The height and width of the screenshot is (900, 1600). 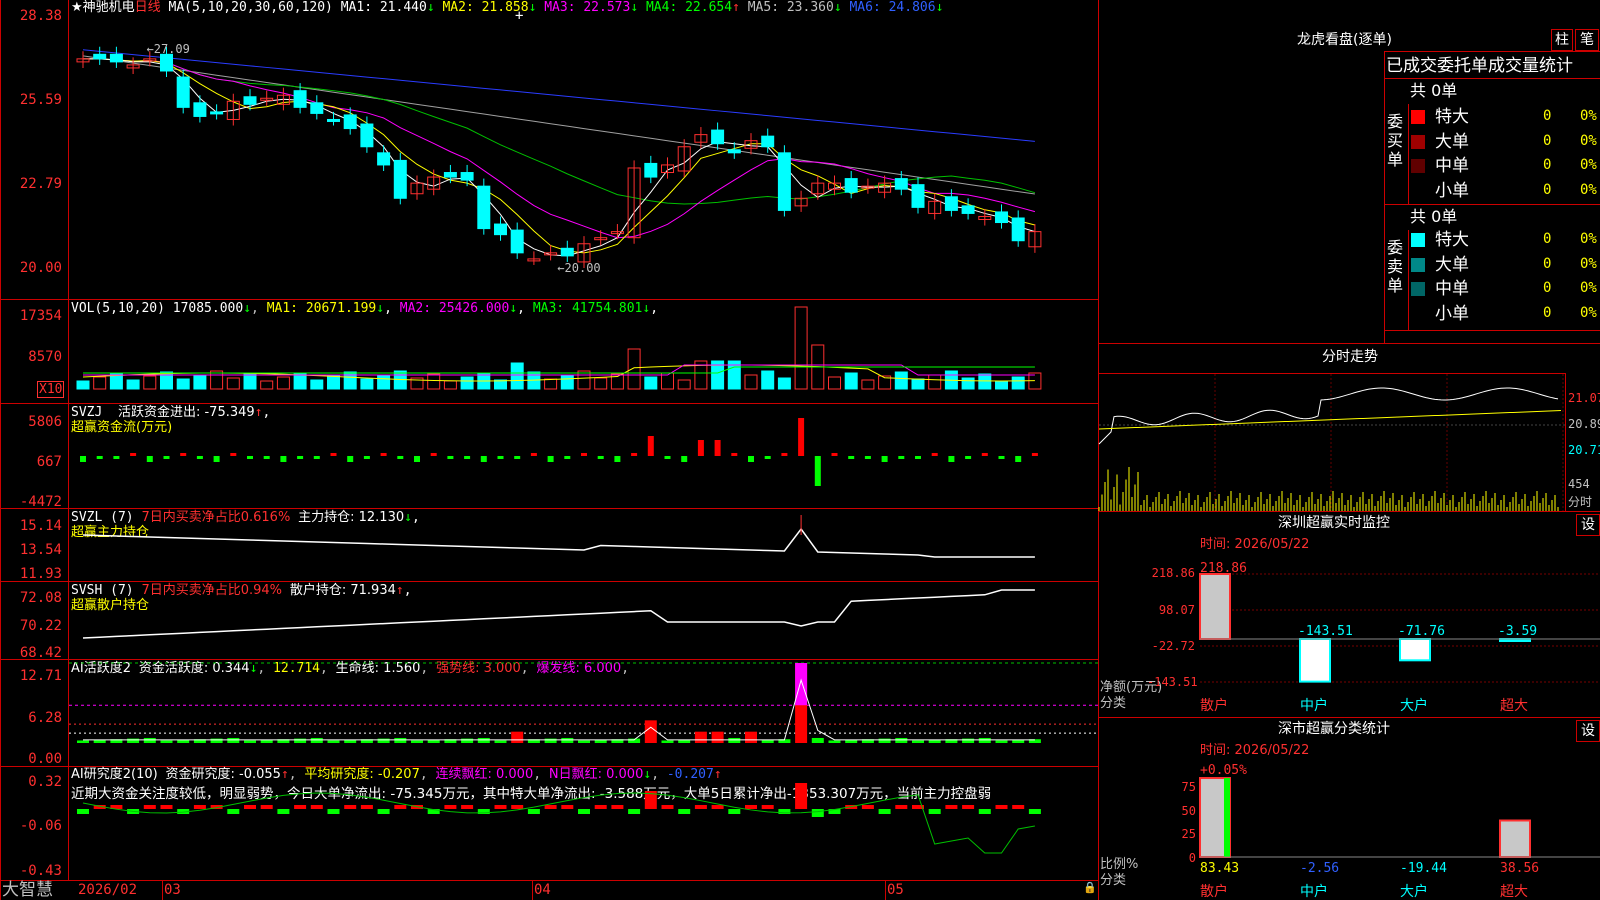 What do you see at coordinates (1214, 891) in the screenshot?
I see `classify-category-label: 散户` at bounding box center [1214, 891].